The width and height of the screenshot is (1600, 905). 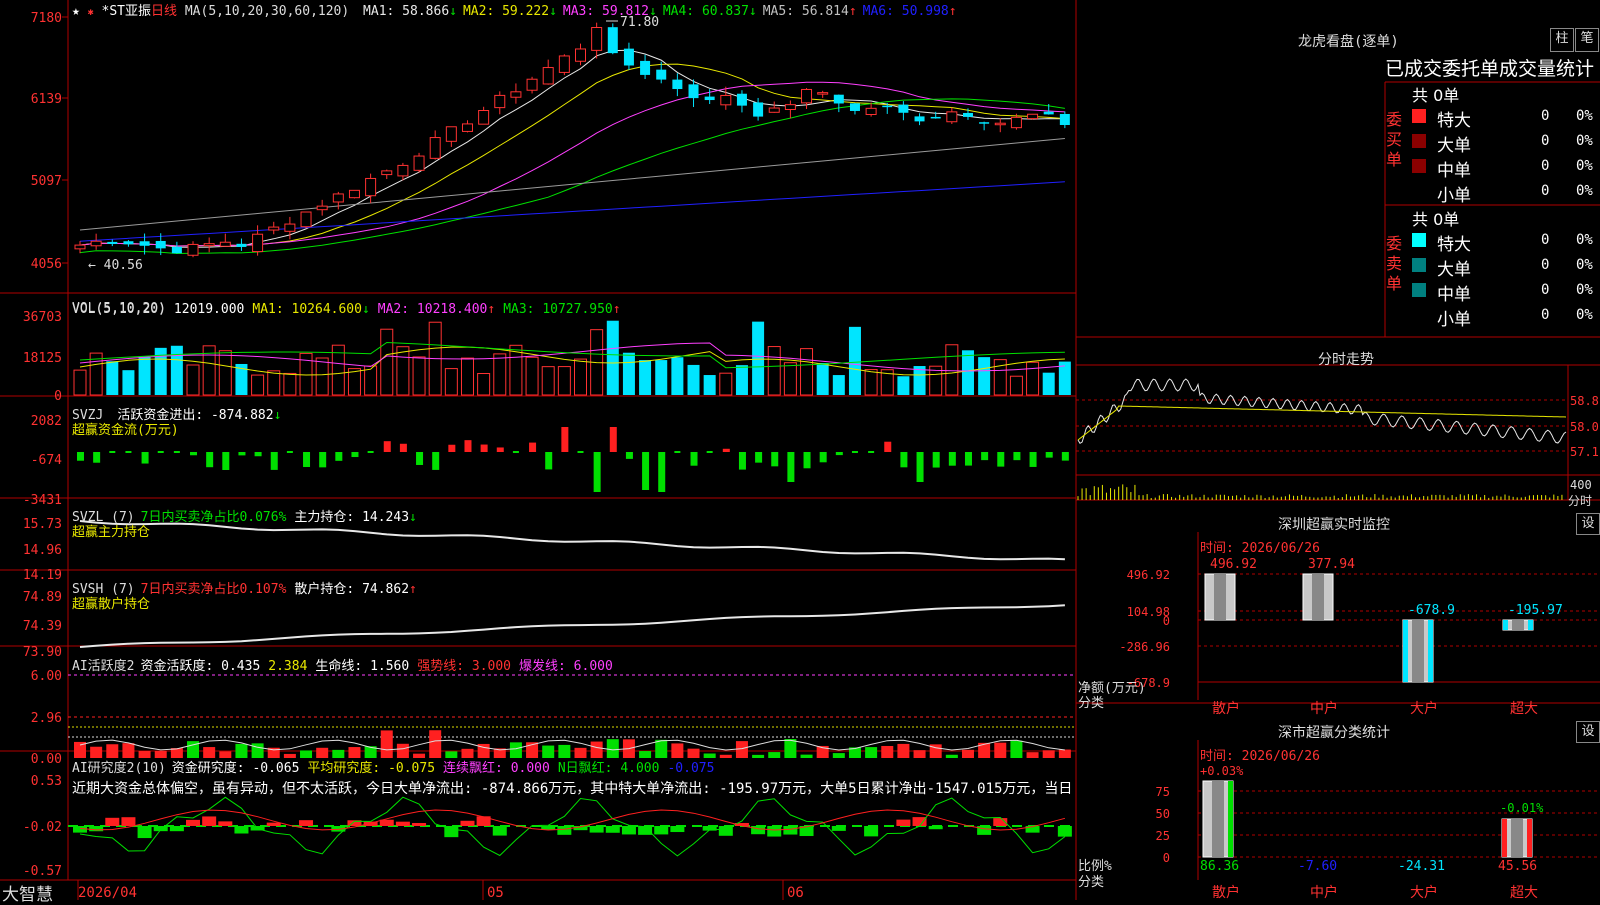 What do you see at coordinates (235, 768) in the screenshot?
I see `indicator-value: 资金研究度: -0.065` at bounding box center [235, 768].